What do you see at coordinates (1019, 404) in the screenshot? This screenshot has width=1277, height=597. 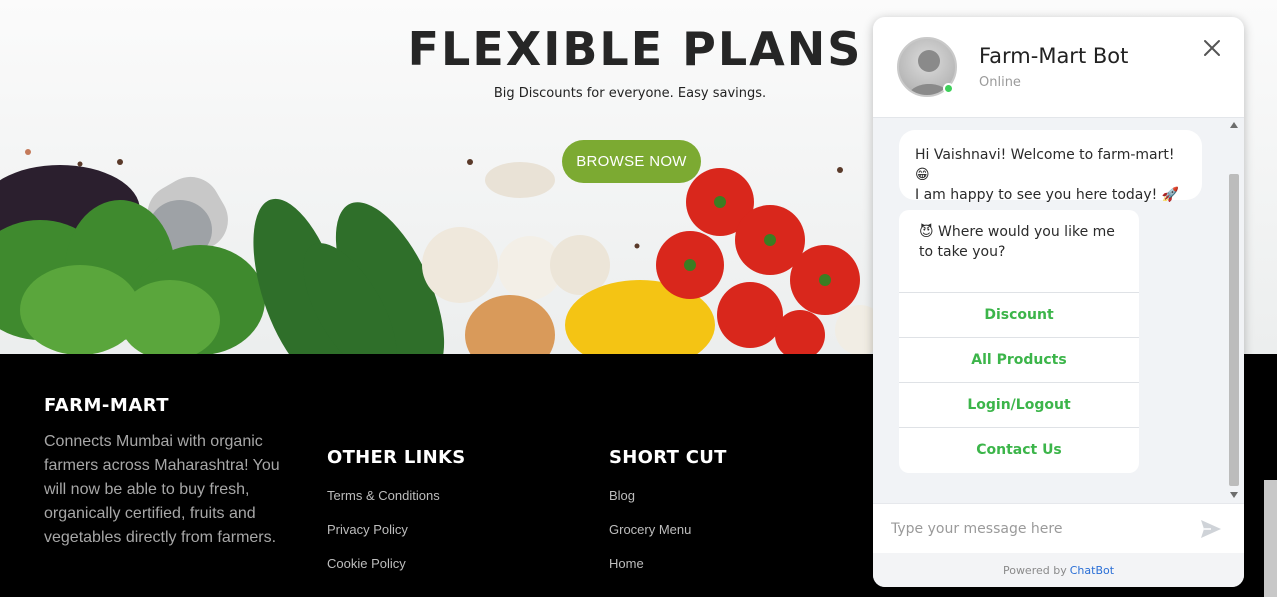 I see `quick-reply-login-logout: Login/Logout` at bounding box center [1019, 404].